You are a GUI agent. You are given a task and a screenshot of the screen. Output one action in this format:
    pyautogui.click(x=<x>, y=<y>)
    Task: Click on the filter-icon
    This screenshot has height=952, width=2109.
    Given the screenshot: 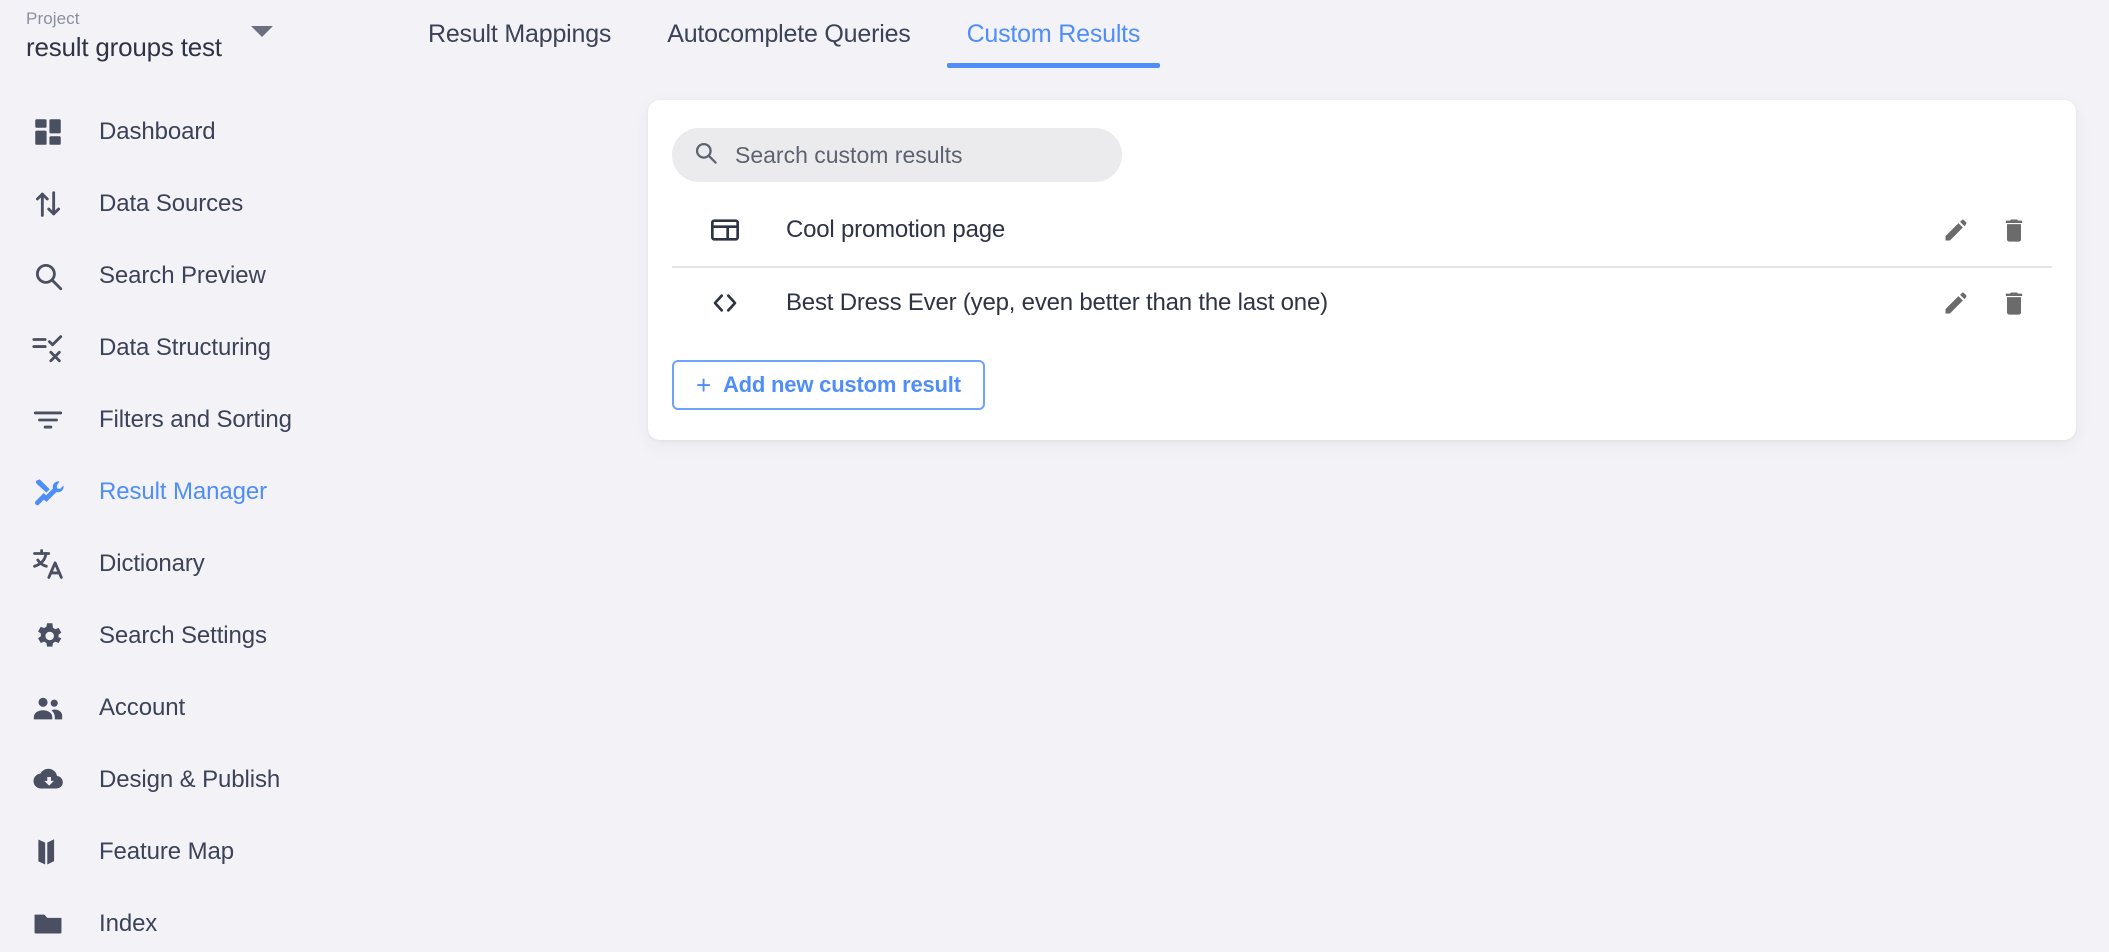 What is the action you would take?
    pyautogui.click(x=48, y=420)
    